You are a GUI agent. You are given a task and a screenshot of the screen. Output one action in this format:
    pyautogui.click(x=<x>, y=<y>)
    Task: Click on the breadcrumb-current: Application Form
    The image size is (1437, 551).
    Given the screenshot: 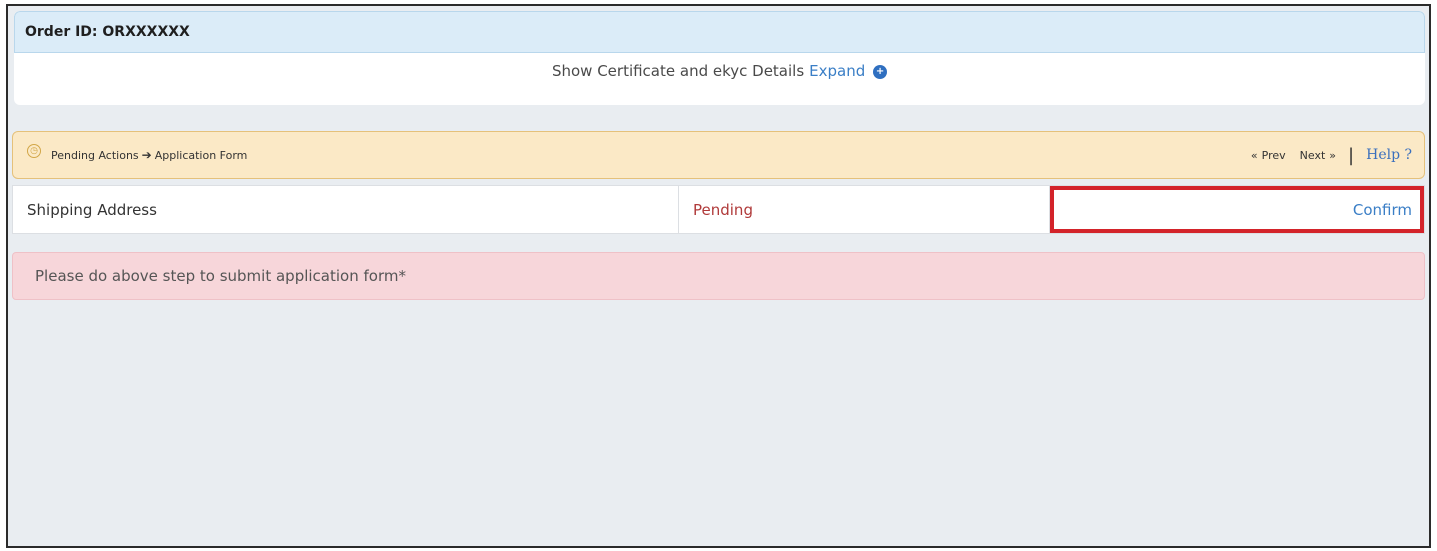 What is the action you would take?
    pyautogui.click(x=201, y=155)
    